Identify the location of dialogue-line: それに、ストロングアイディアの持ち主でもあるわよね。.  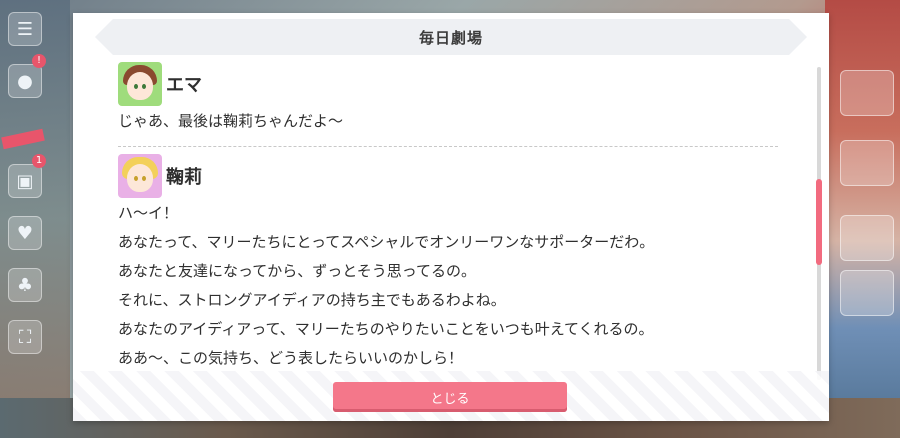
(312, 300).